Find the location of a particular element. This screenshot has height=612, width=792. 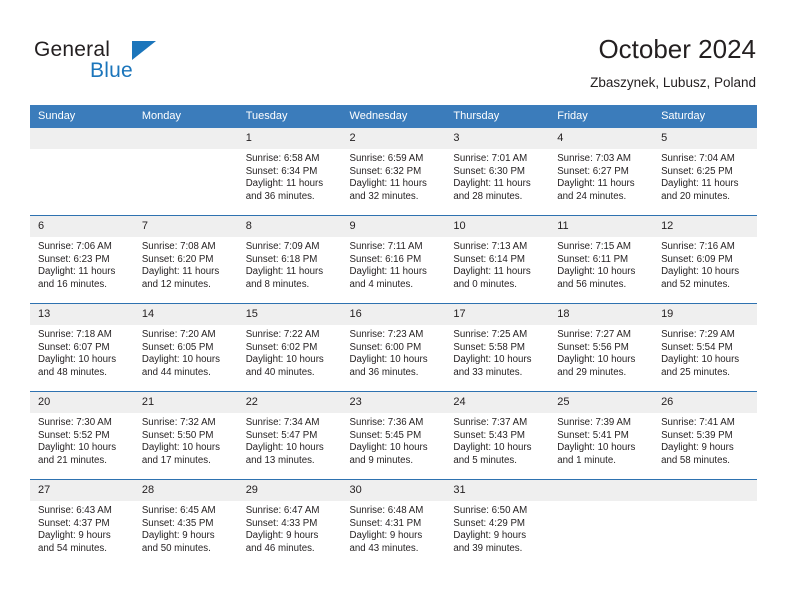

weekday-header-friday: Friday is located at coordinates (601, 116).